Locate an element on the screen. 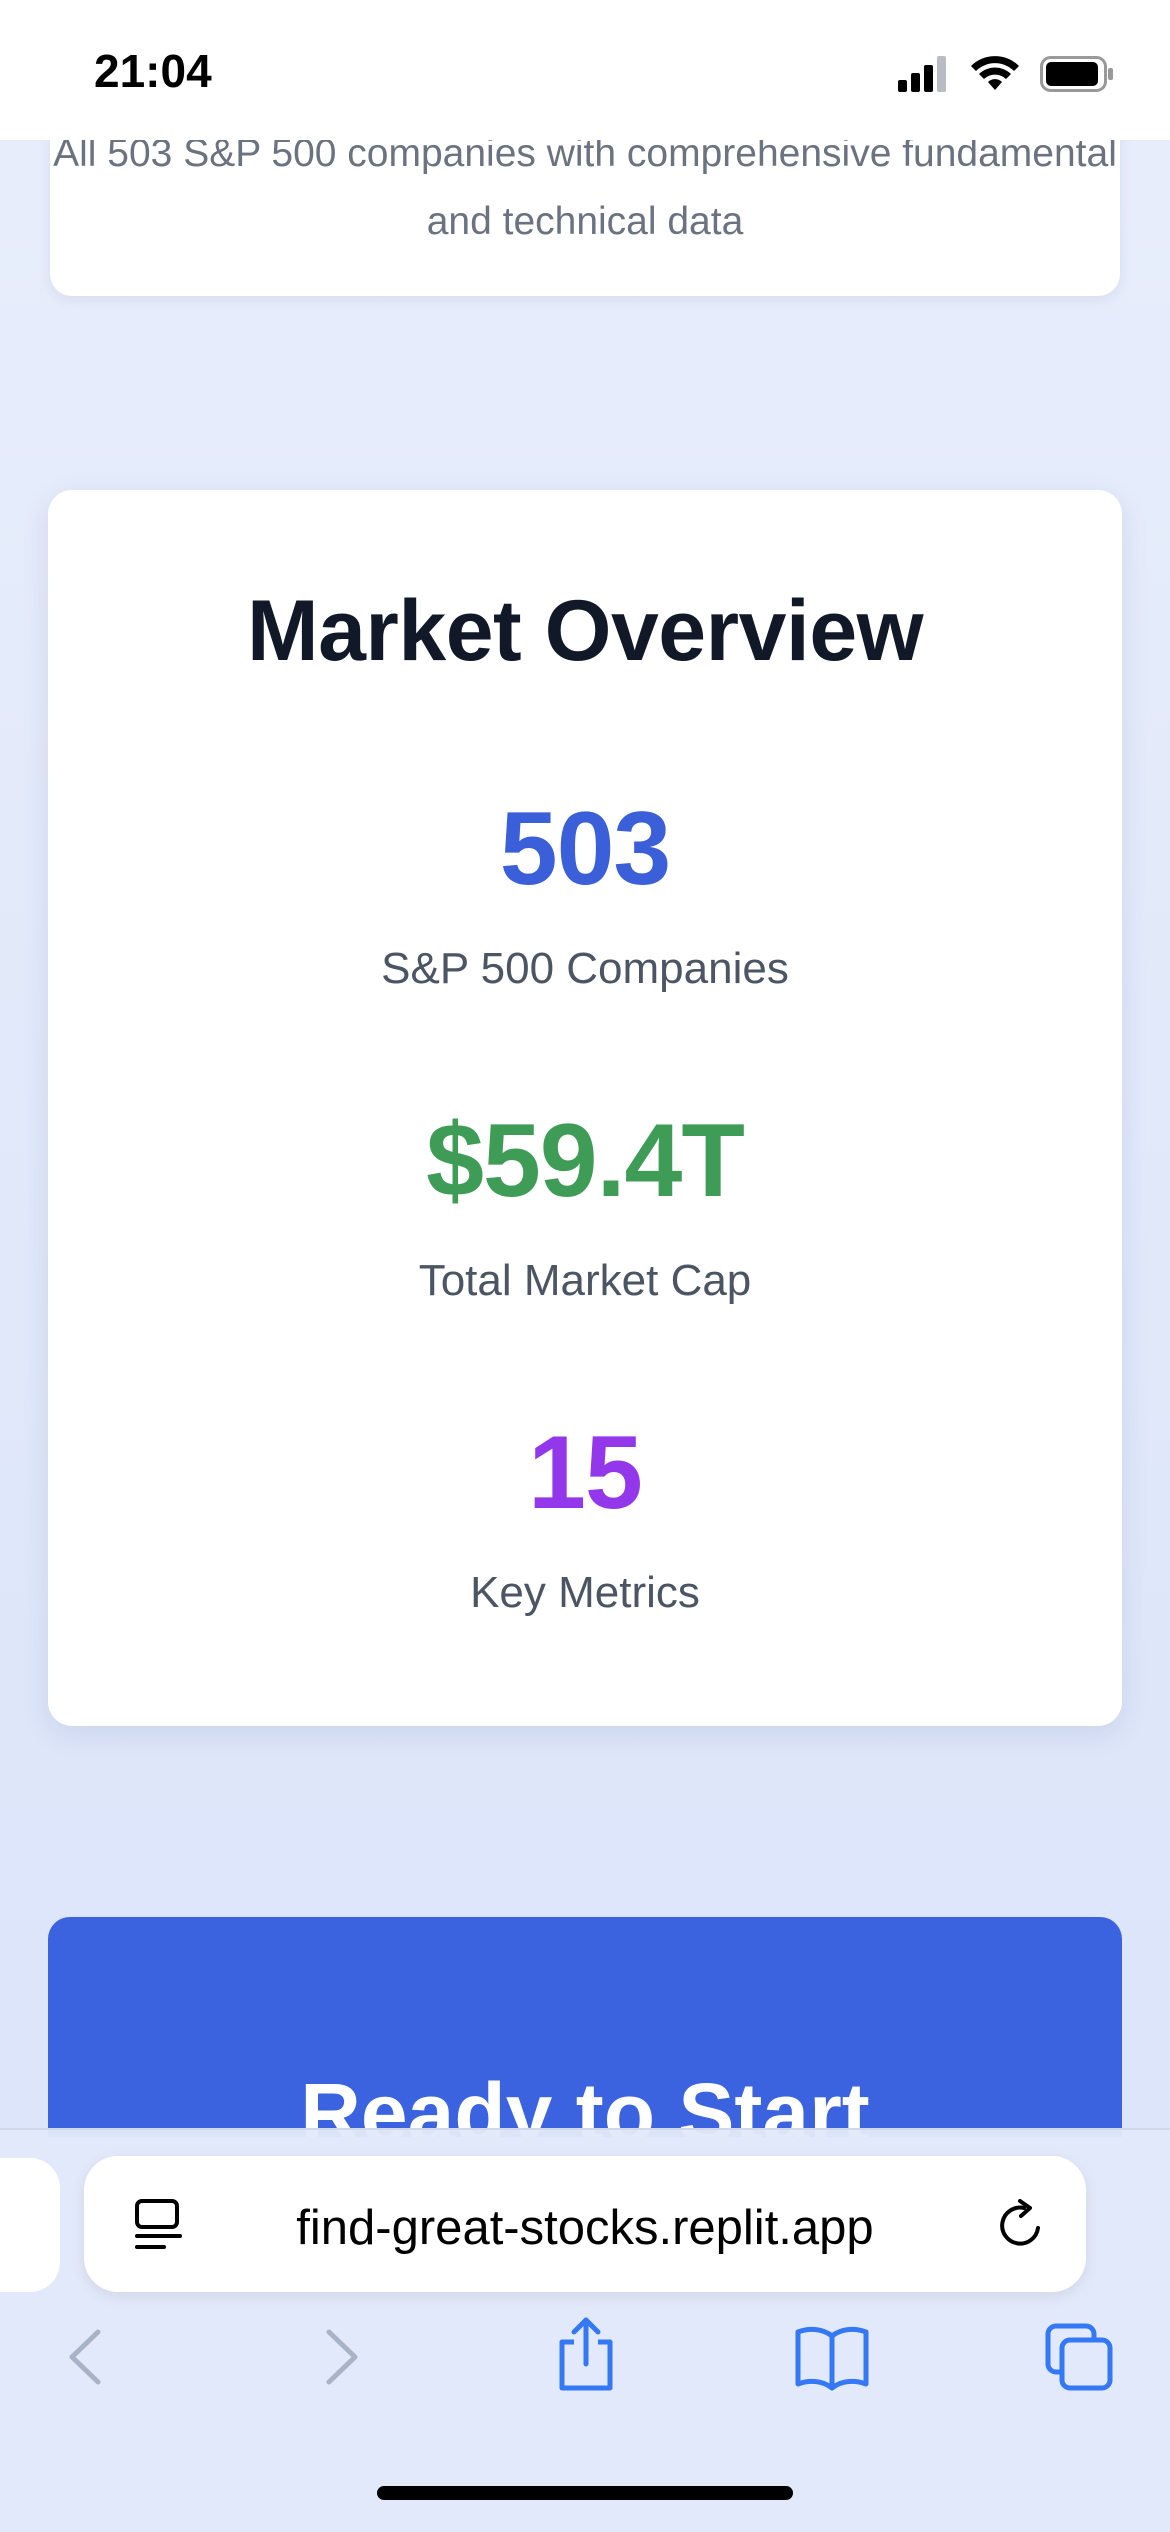  cta-title: Ready to Start is located at coordinates (585, 2101).